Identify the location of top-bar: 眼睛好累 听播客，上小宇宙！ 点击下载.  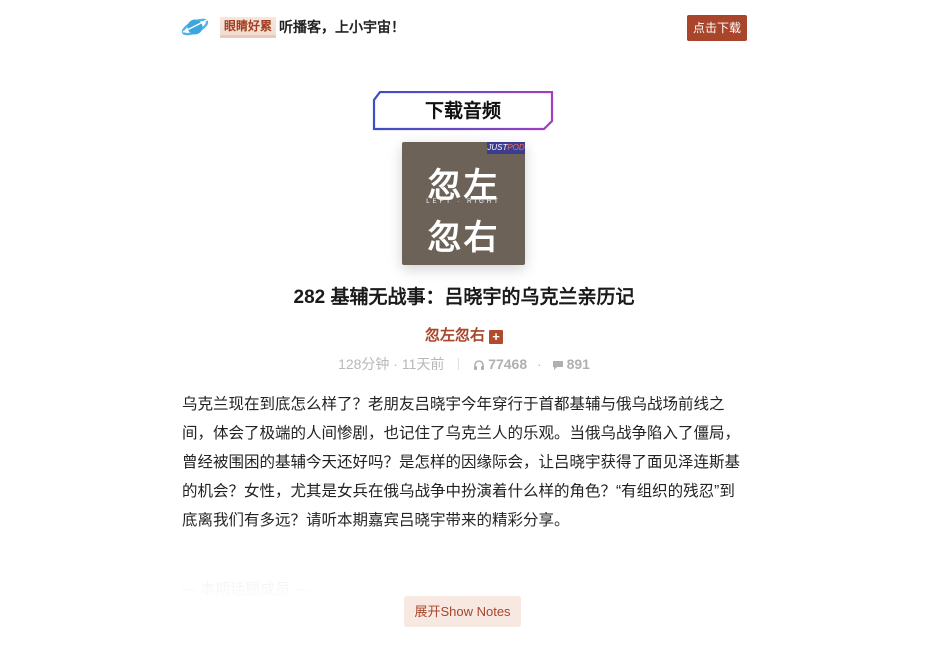
(464, 27).